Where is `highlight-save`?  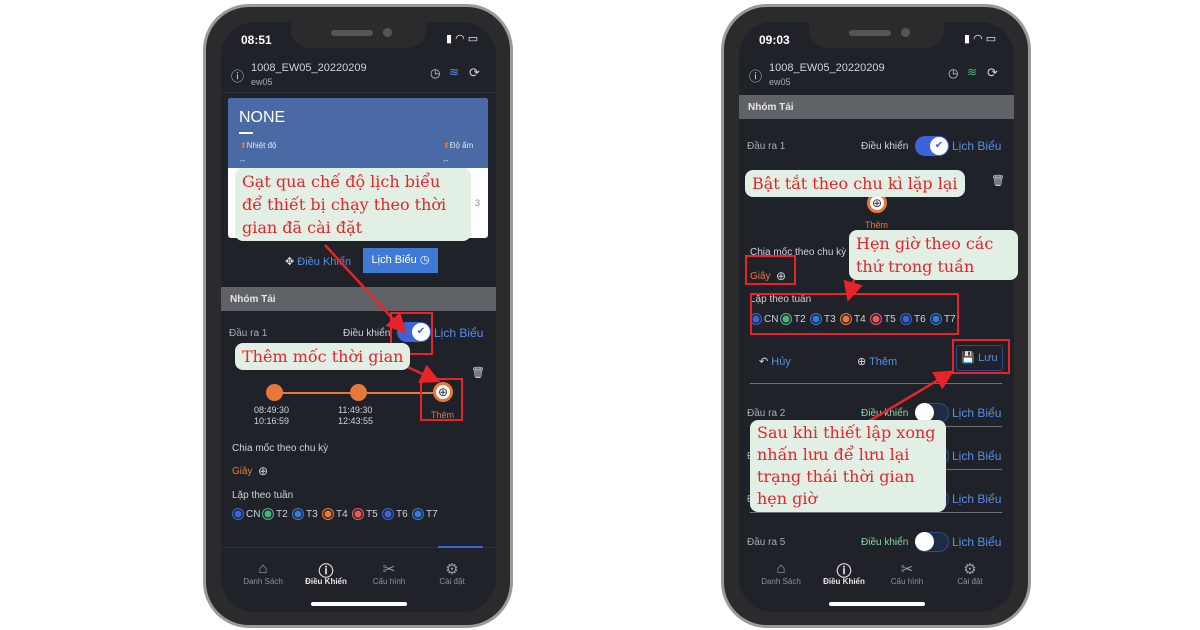
highlight-save is located at coordinates (981, 356).